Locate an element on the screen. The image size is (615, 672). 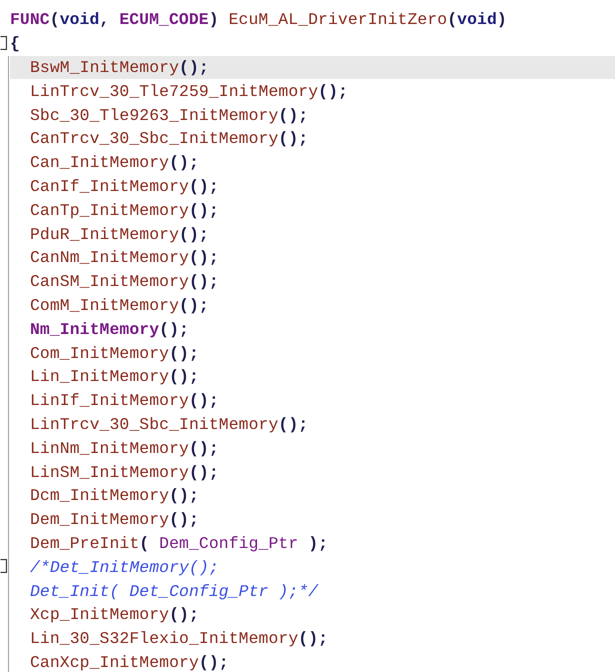
code-line: FUNC(void, ECUM_CODE) EcuM_AL_DriverInitZero(void) is located at coordinates (258, 20).